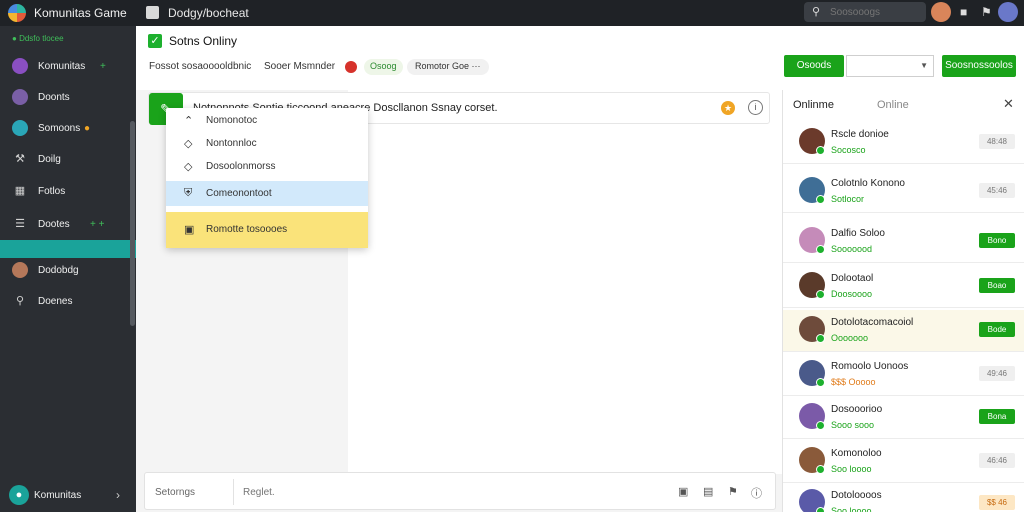 The height and width of the screenshot is (512, 1024). I want to click on contact-name: Komonoloo, so click(856, 453).